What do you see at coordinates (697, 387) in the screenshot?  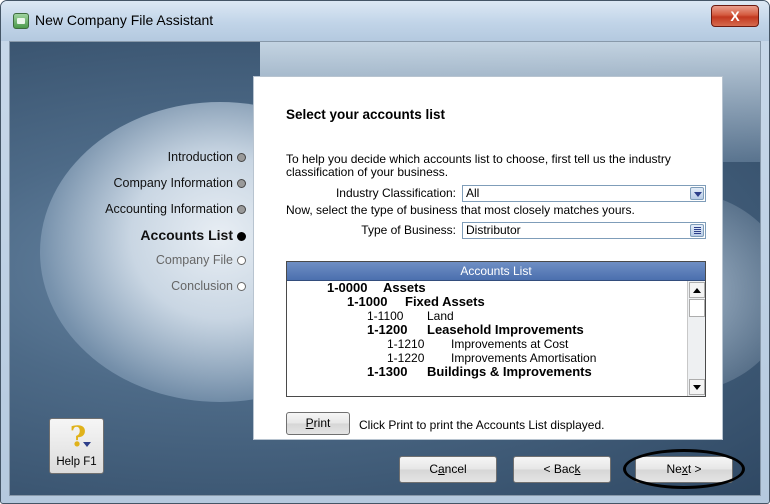 I see `scroll-down-icon` at bounding box center [697, 387].